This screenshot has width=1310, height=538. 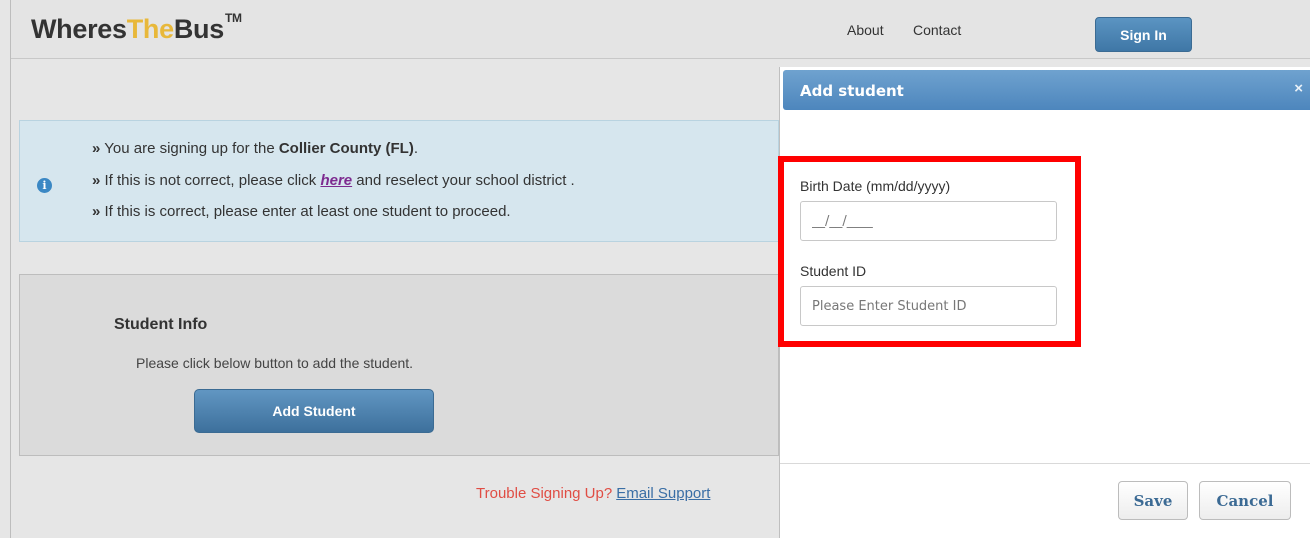 I want to click on save-button: Save, so click(x=1153, y=500).